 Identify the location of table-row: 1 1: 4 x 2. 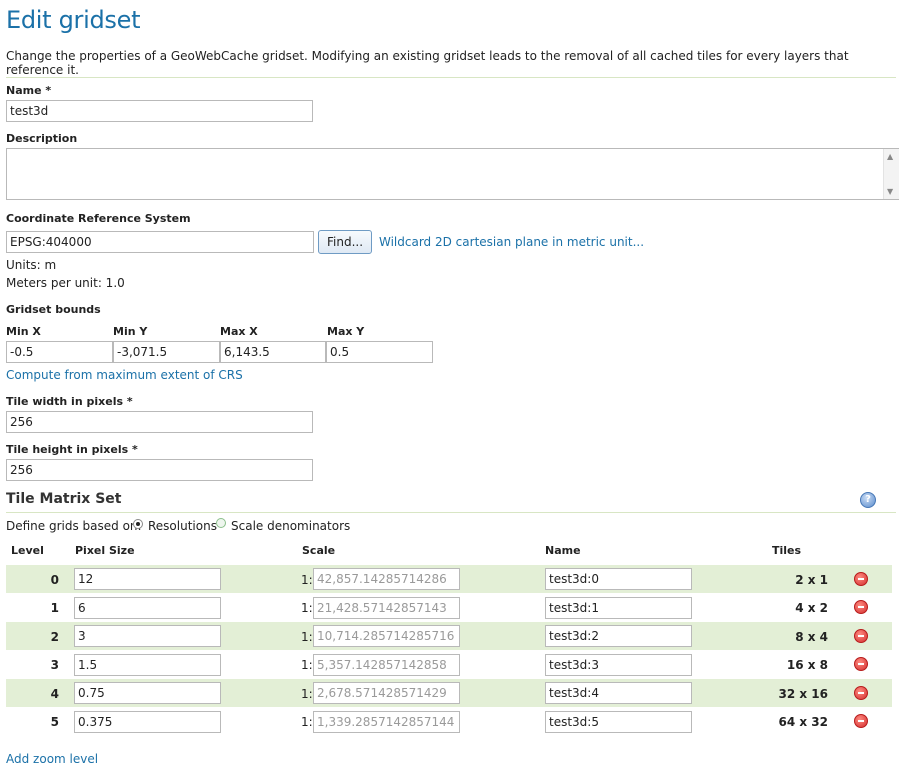
(449, 608).